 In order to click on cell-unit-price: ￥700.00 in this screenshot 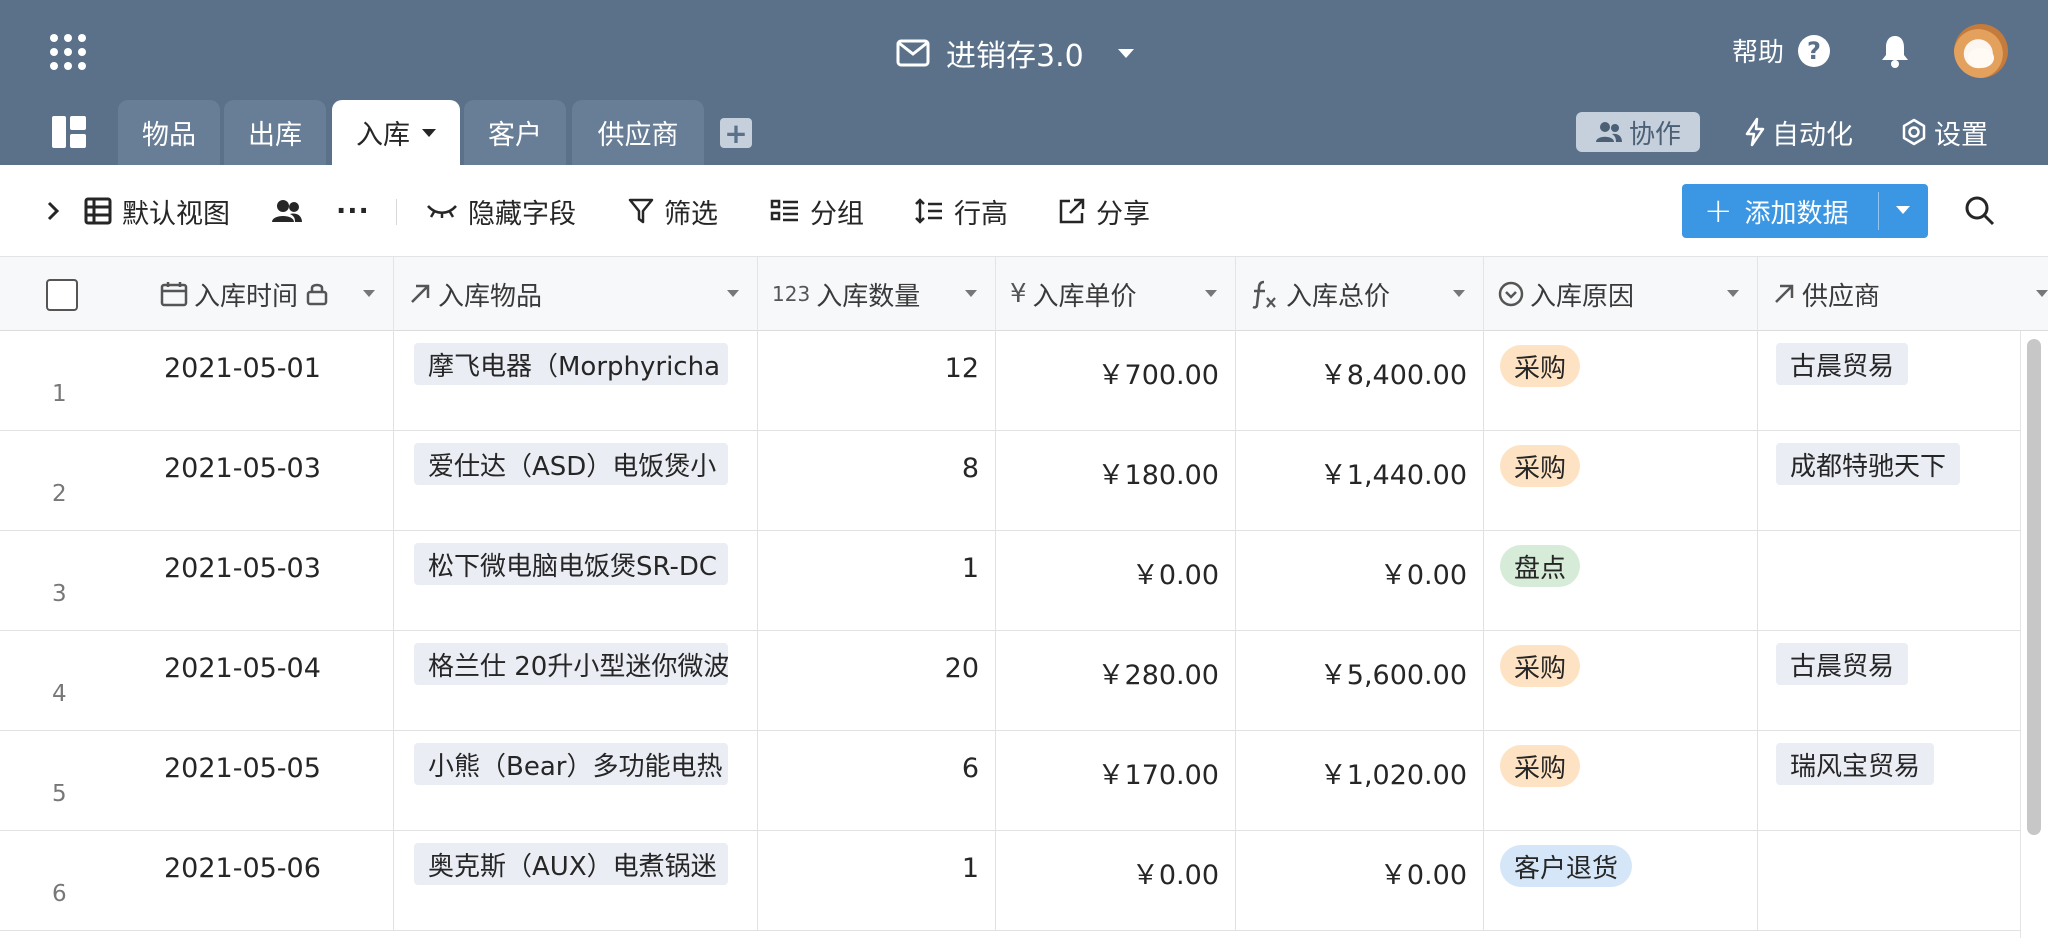, I will do `click(1116, 381)`.